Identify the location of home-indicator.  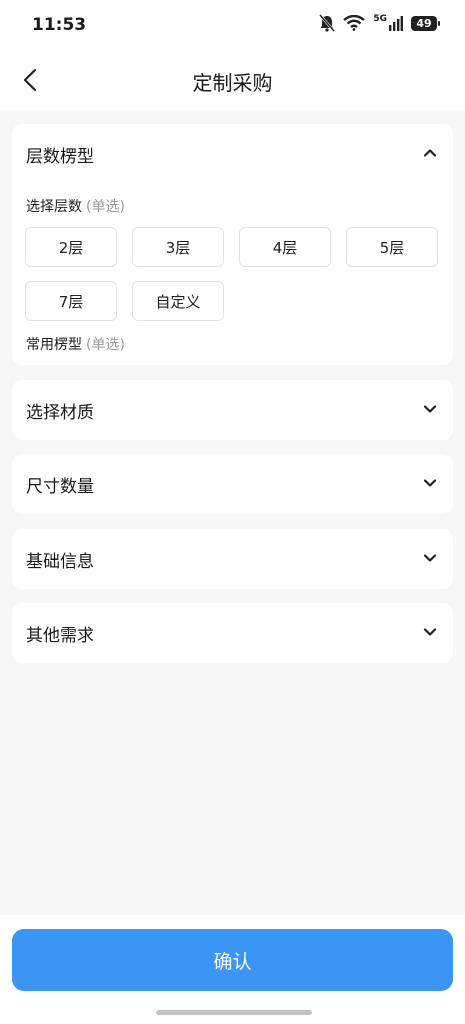
(234, 1012).